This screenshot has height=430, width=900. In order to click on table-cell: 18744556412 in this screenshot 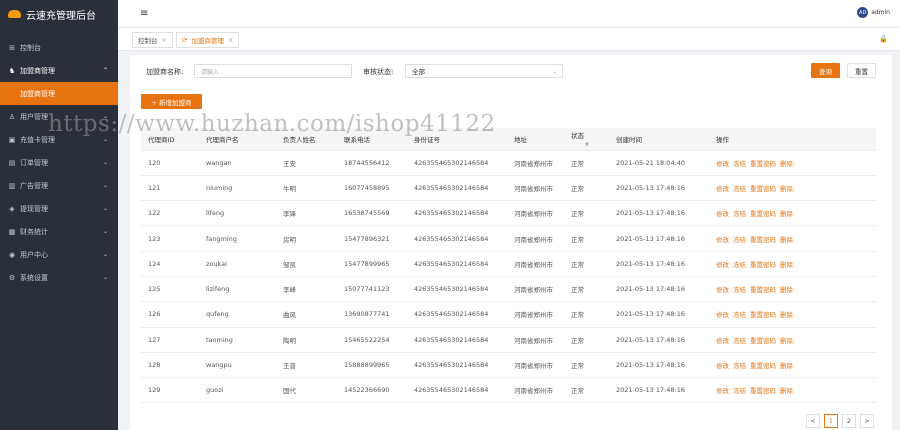, I will do `click(372, 163)`.